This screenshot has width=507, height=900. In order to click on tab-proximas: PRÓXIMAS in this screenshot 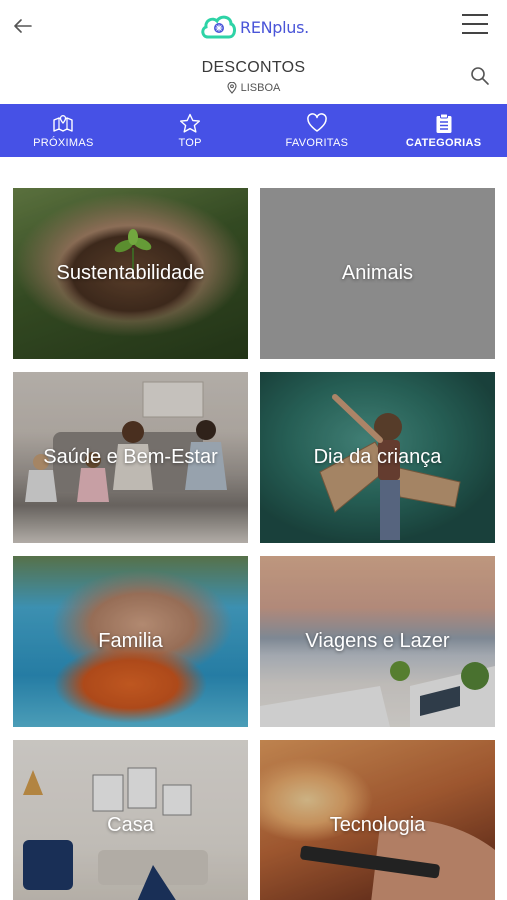, I will do `click(63, 130)`.